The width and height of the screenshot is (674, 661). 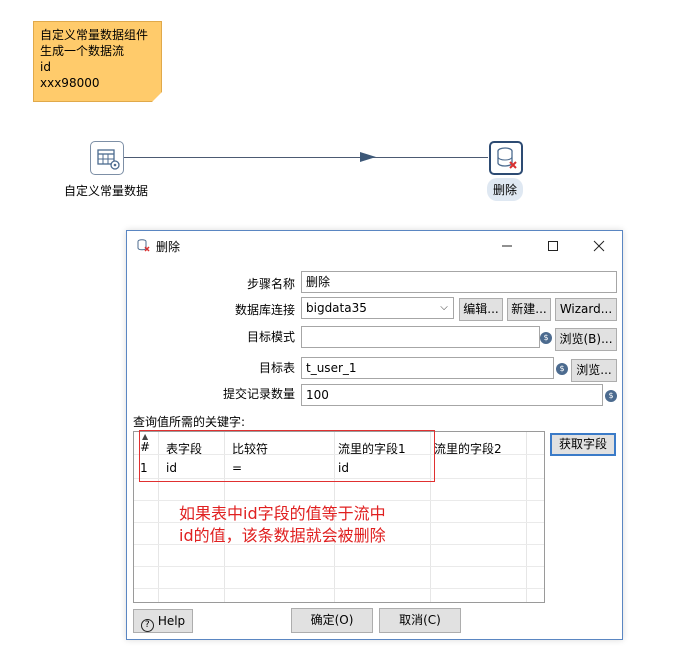 What do you see at coordinates (505, 189) in the screenshot?
I see `step2-label: 删除` at bounding box center [505, 189].